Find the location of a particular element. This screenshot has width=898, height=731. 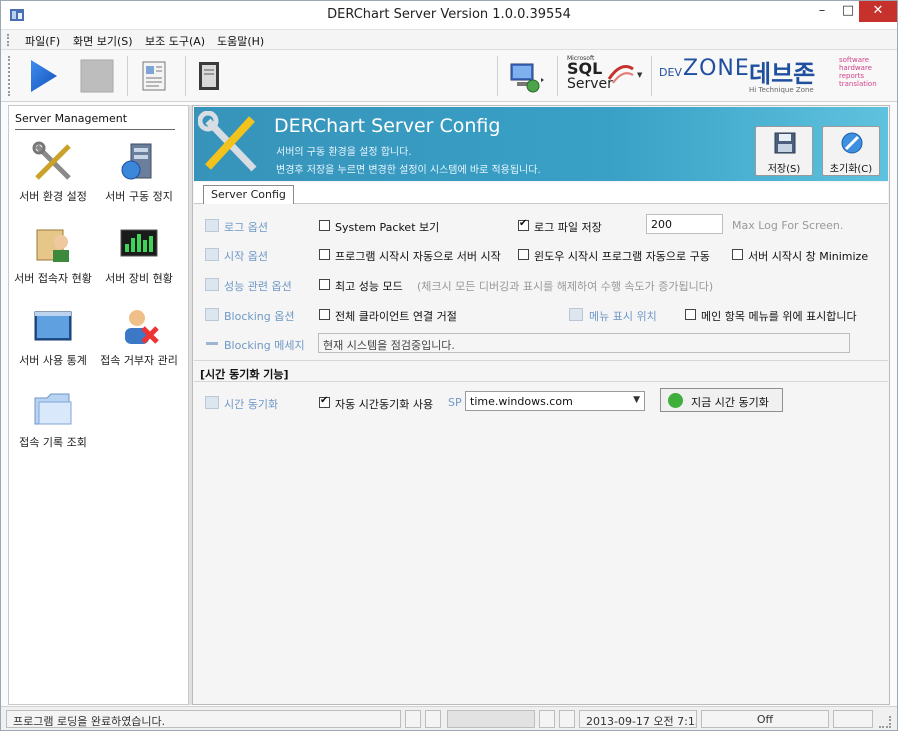

status-state: Off is located at coordinates (765, 719).